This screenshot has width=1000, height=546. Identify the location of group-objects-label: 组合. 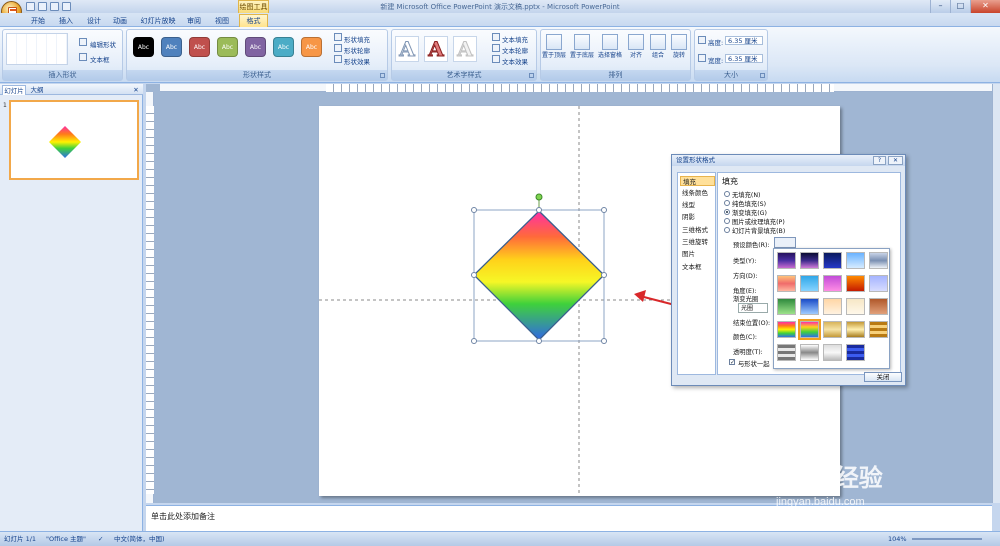
(658, 55).